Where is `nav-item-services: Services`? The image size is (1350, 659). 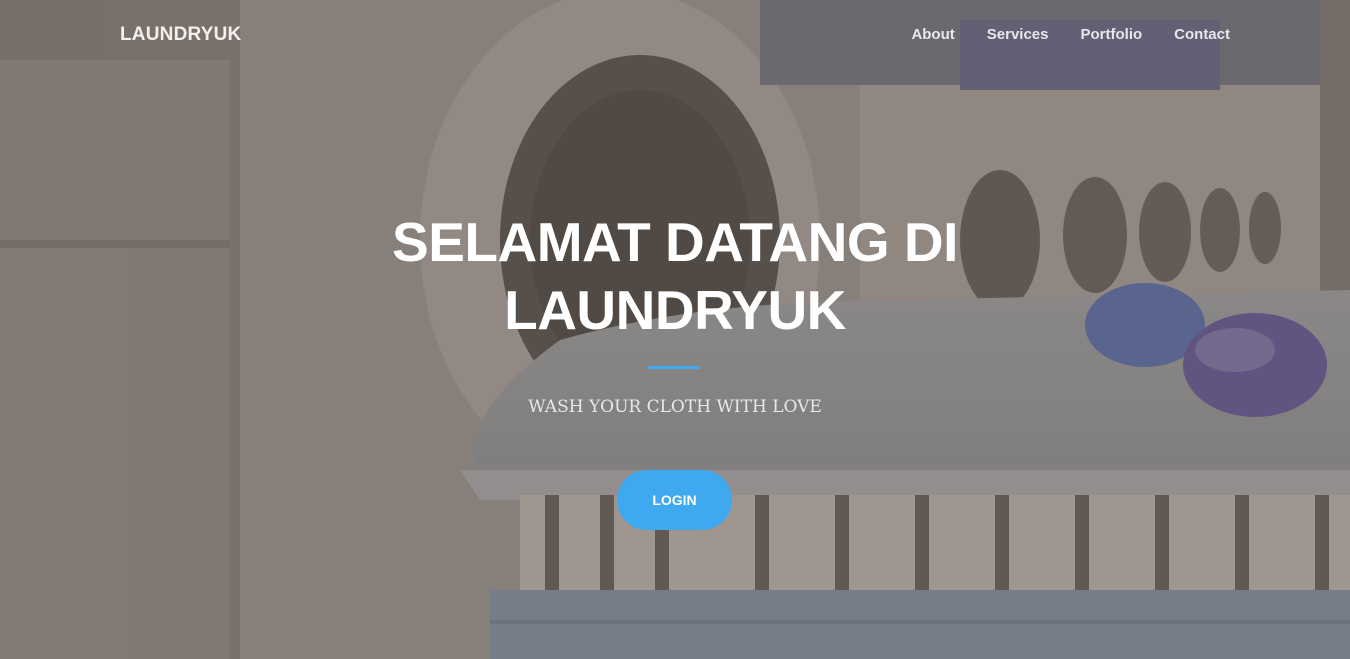 nav-item-services: Services is located at coordinates (1018, 35).